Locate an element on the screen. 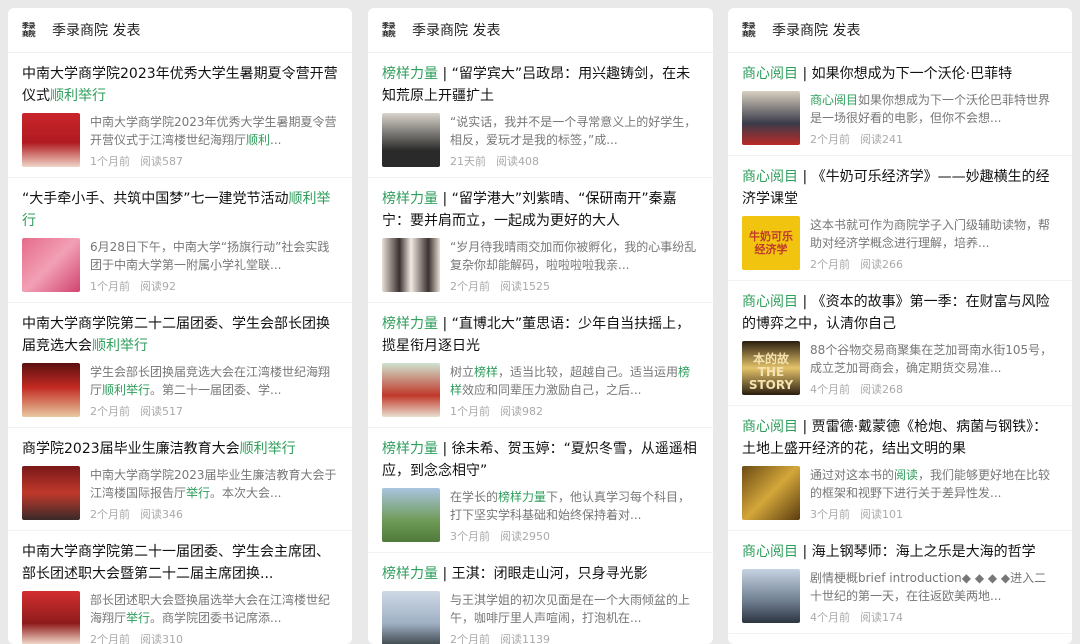  article-title: 商学院2023届毕业生廉洁教育大会顺利举行 is located at coordinates (180, 449).